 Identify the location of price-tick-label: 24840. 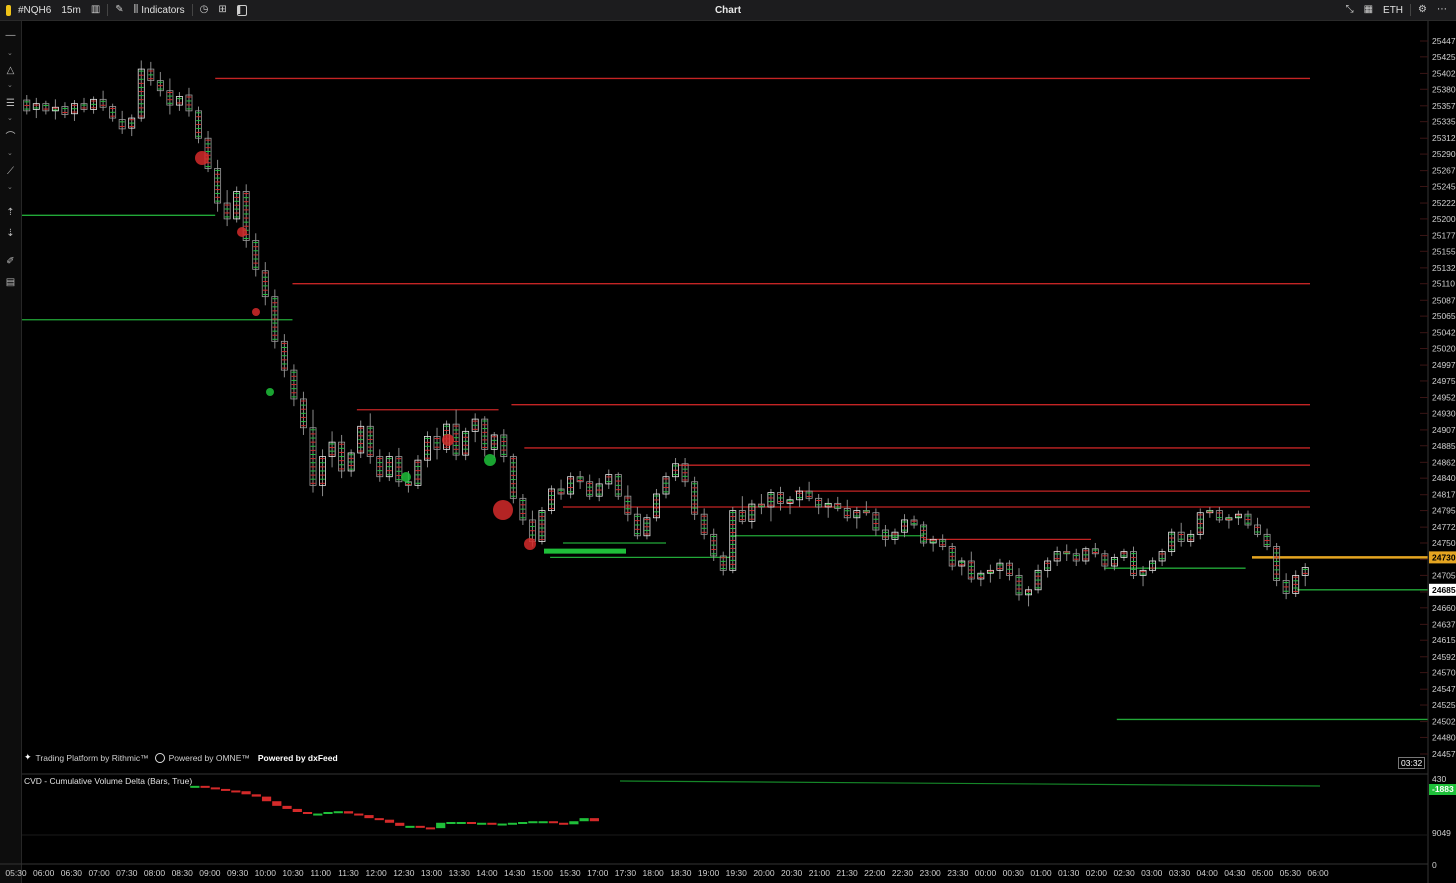
(1444, 478).